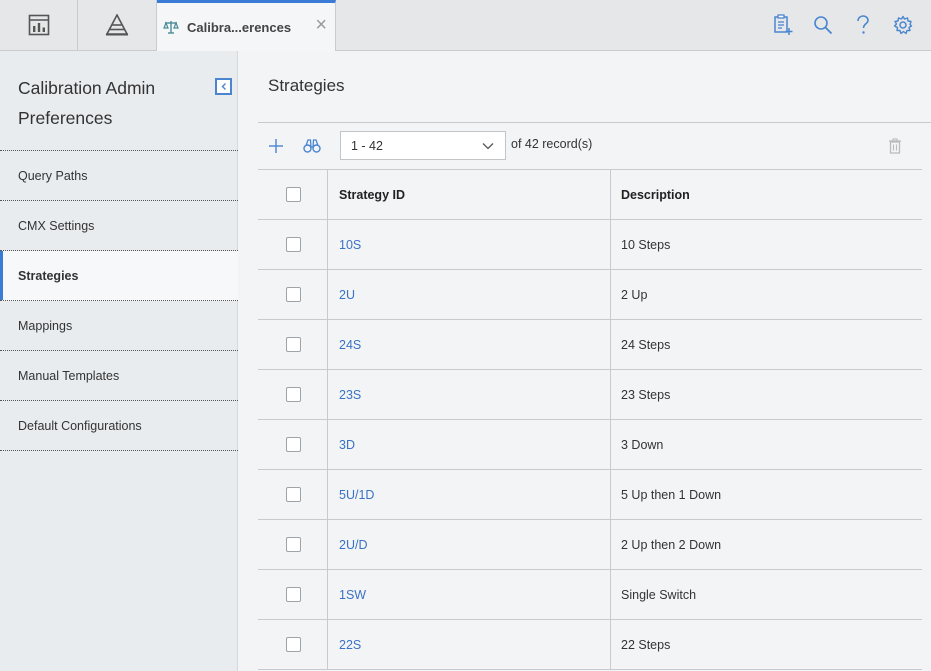 This screenshot has width=931, height=671. Describe the element at coordinates (469, 294) in the screenshot. I see `strategy-id-cell: 2U` at that location.